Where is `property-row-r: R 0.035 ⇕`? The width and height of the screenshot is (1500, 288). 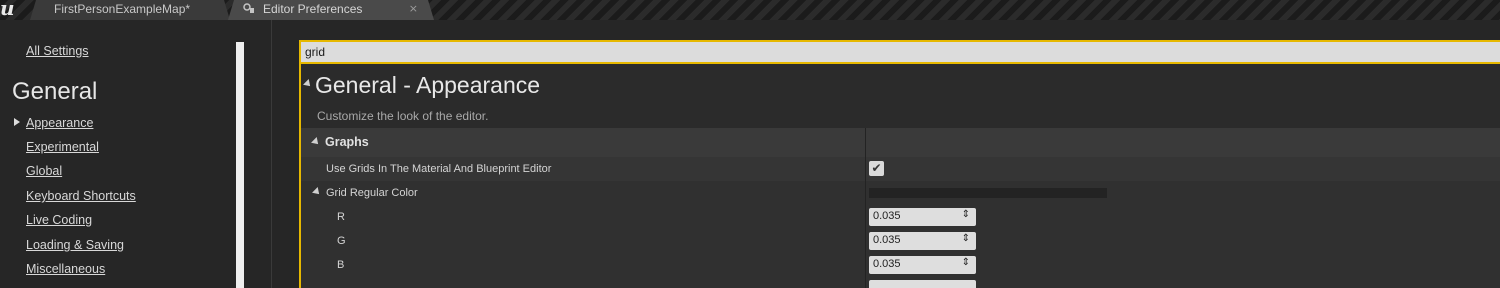 property-row-r: R 0.035 ⇕ is located at coordinates (900, 217).